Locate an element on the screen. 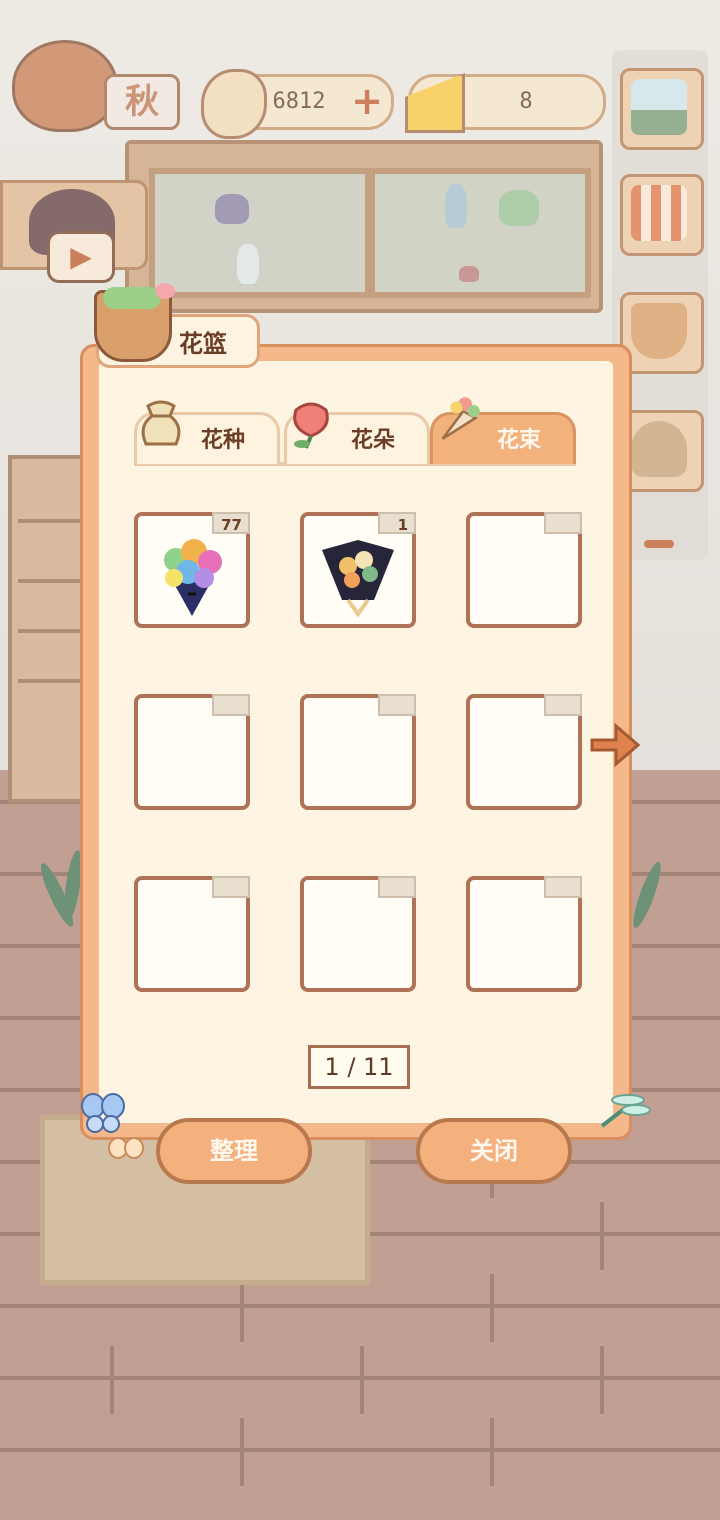  butterfly-small-icon is located at coordinates (126, 1148).